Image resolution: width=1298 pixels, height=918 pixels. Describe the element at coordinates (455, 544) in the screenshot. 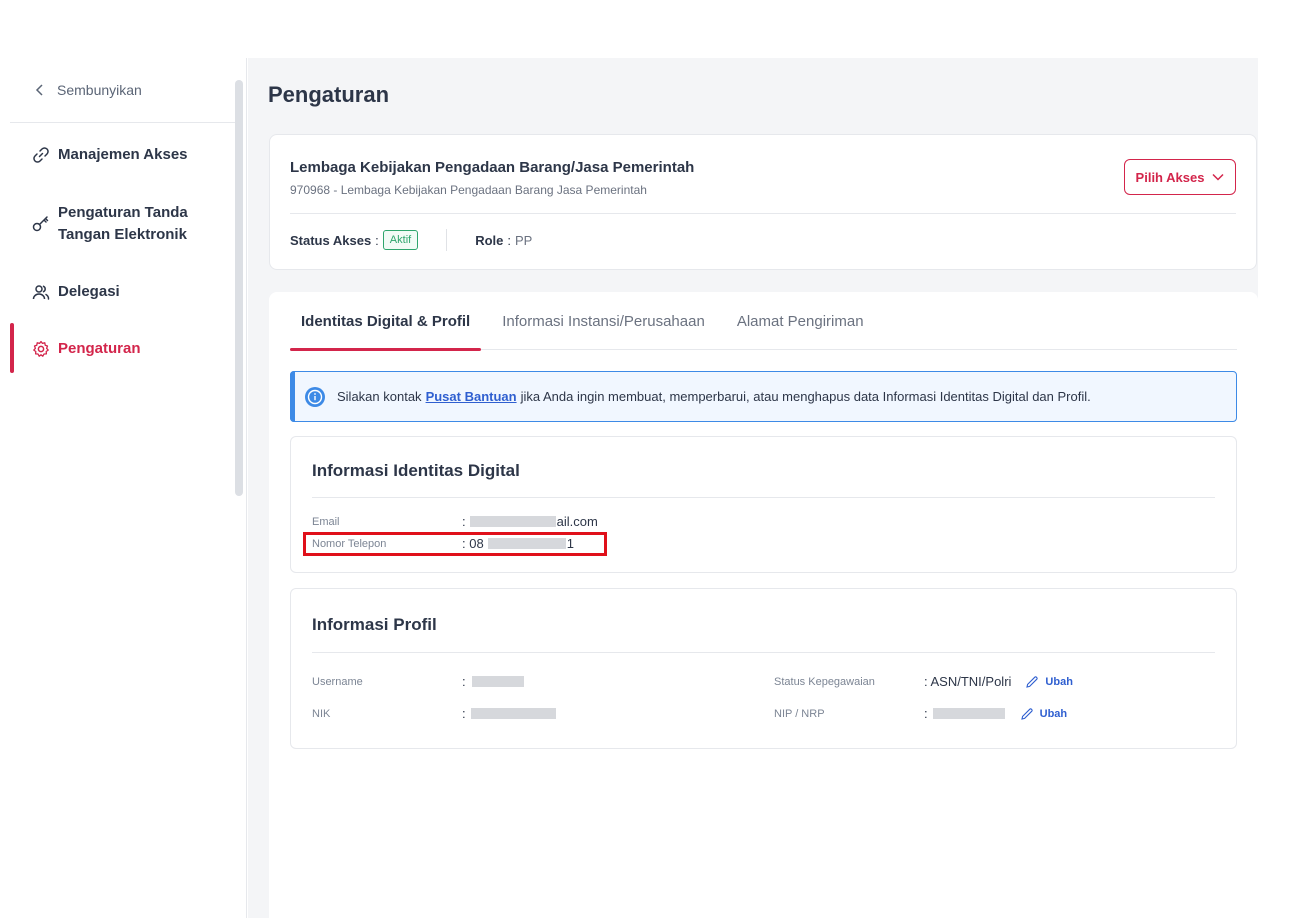

I see `highlight-box` at that location.